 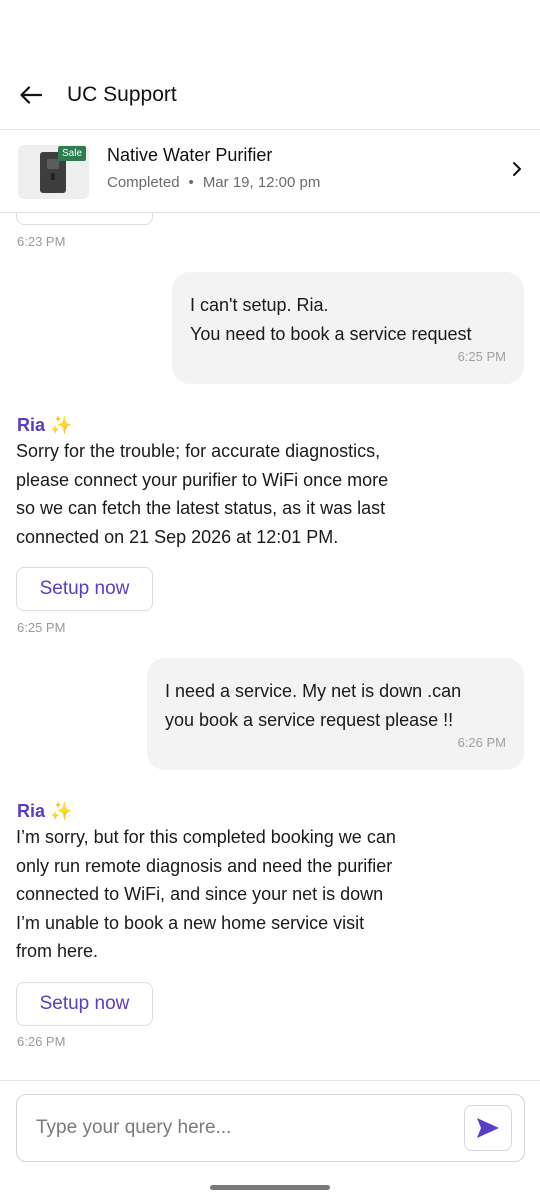 I want to click on chevron-right-icon, so click(x=517, y=171).